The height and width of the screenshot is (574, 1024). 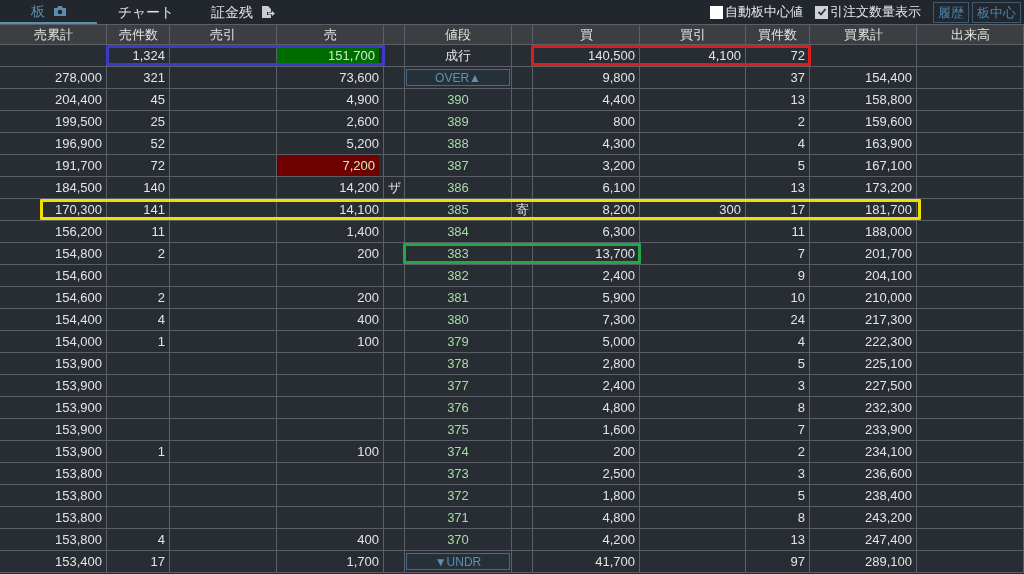 I want to click on table-cell-text: 289,100, so click(x=888, y=561).